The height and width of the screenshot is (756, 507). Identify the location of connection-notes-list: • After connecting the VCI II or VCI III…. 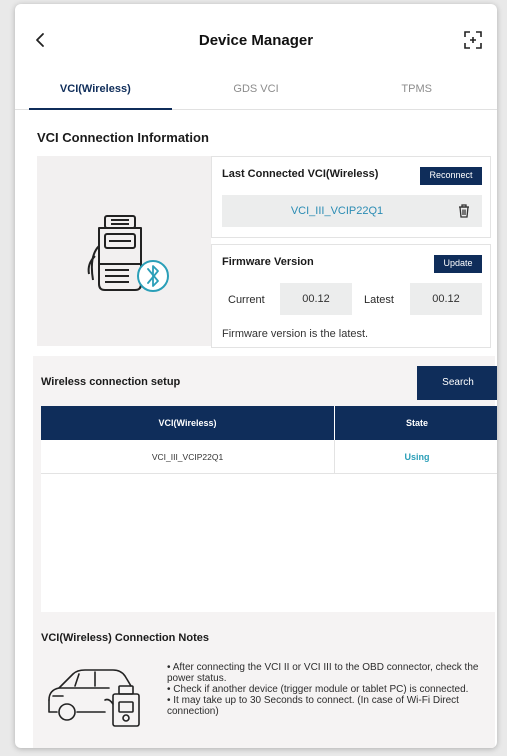
(328, 689).